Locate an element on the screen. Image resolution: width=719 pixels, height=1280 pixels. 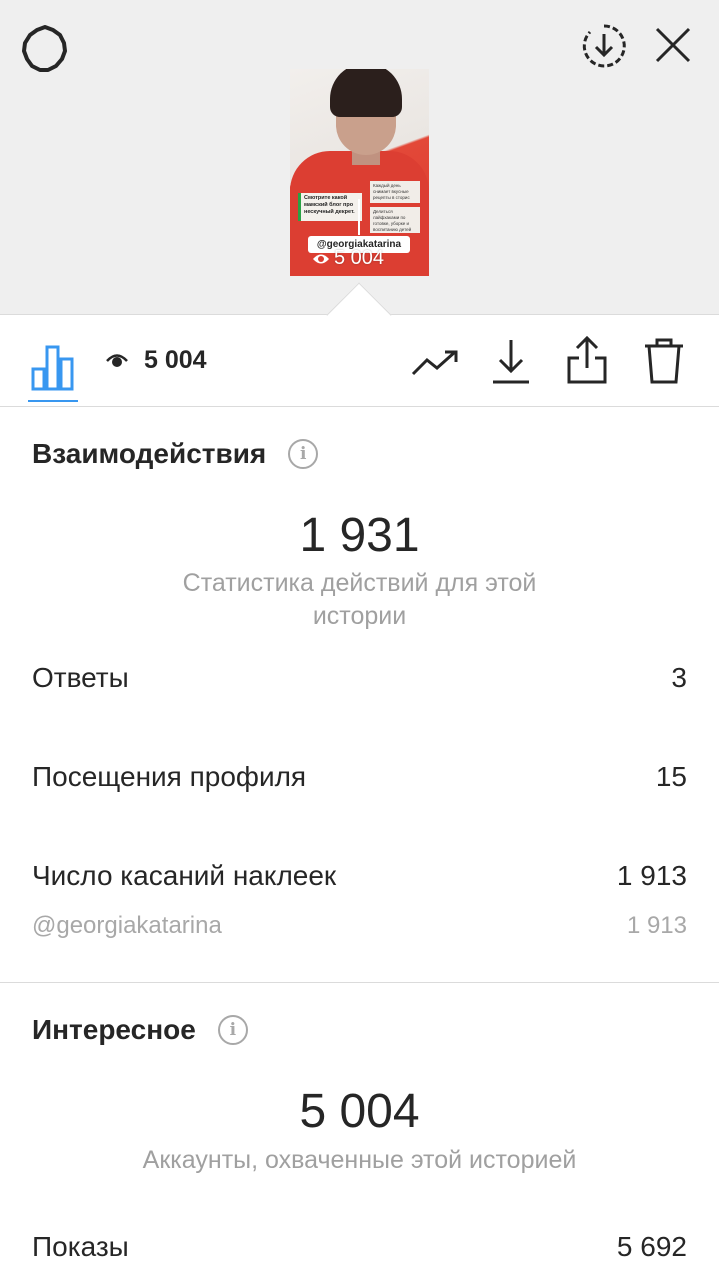
stat-label: Показы is located at coordinates (80, 1246).